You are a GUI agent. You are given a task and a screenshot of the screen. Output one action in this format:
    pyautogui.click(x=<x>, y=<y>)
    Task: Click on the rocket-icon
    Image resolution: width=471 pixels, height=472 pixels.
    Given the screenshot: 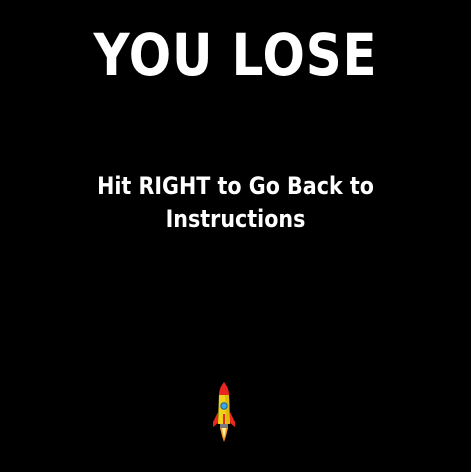 What is the action you would take?
    pyautogui.click(x=224, y=412)
    